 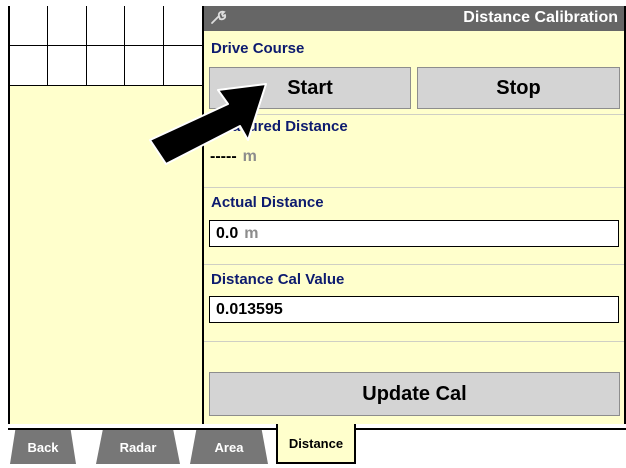 I want to click on tab-bar: Back Radar Area Distance, so click(x=313, y=446).